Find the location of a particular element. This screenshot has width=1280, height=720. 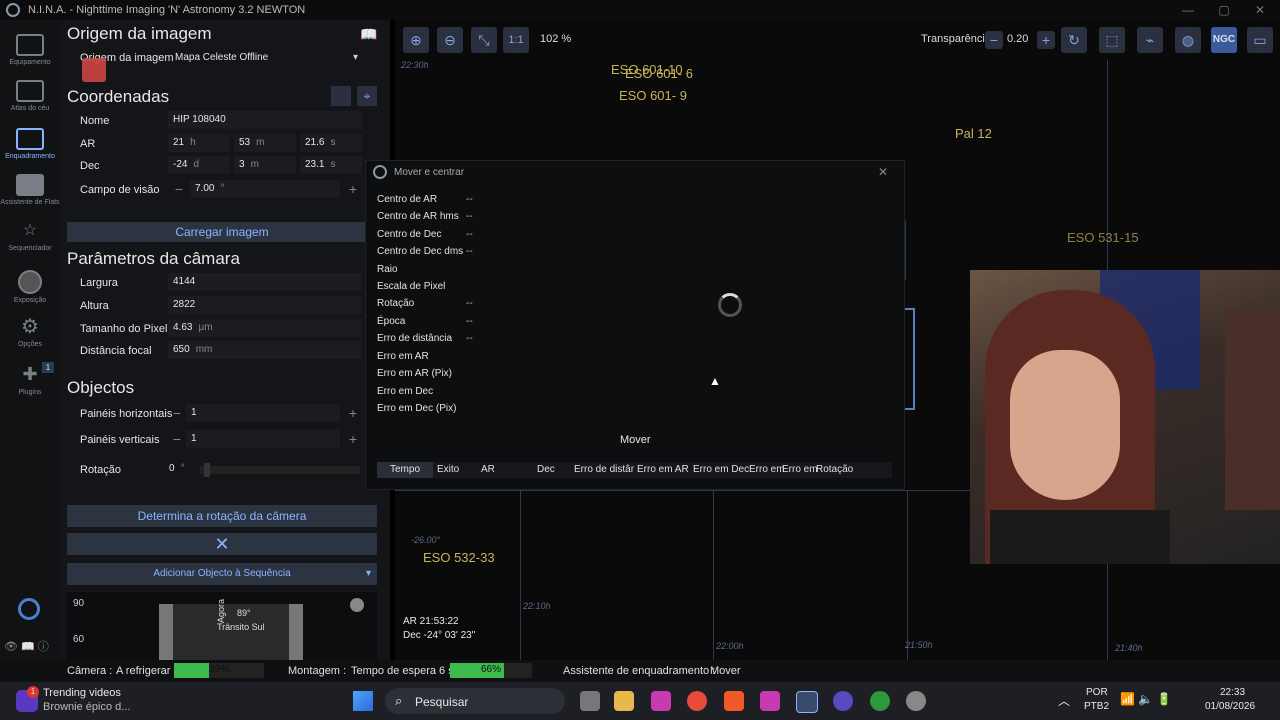

widget-title: Trending videos is located at coordinates (82, 693).